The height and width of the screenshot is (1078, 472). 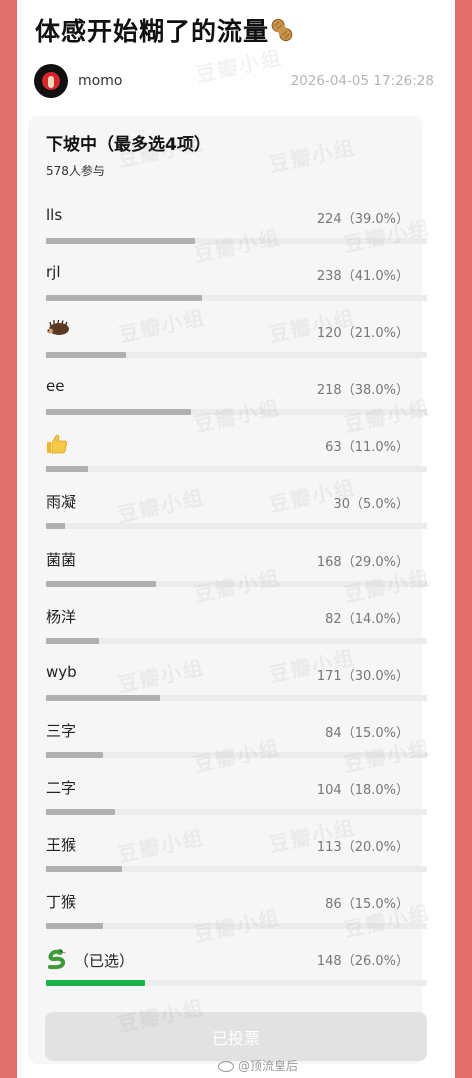 I want to click on poll-option: 二字 104（18.0%）, so click(x=236, y=801).